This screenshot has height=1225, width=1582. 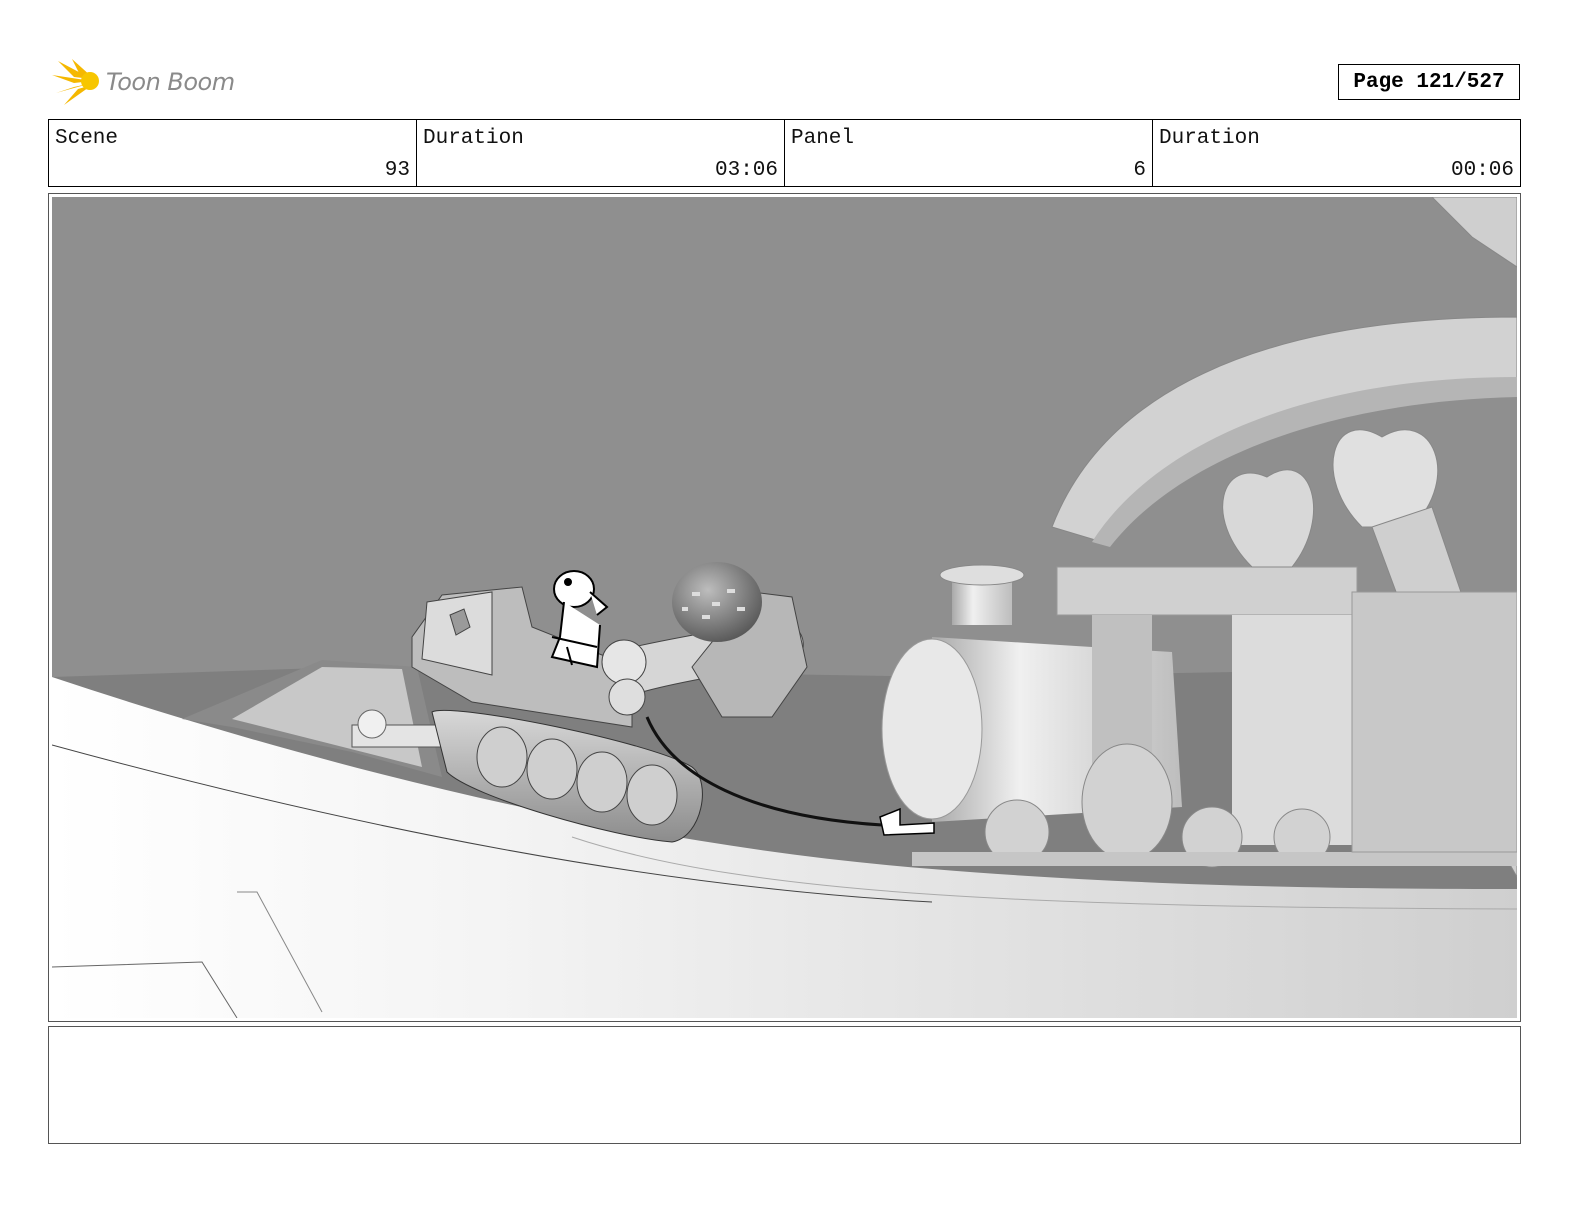 What do you see at coordinates (1209, 138) in the screenshot?
I see `panel-duration-label: Duration` at bounding box center [1209, 138].